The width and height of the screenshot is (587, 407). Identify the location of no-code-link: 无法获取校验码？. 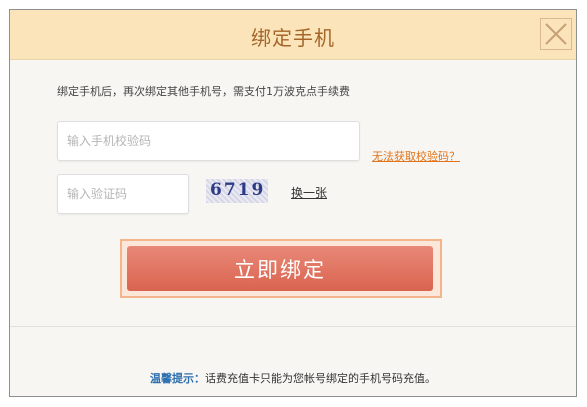
(416, 156).